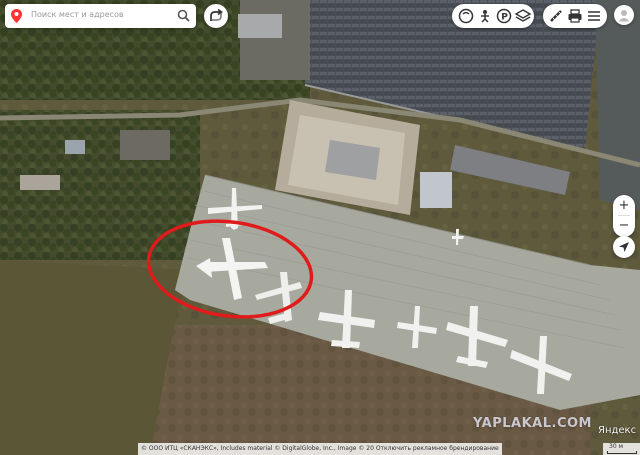  Describe the element at coordinates (466, 16) in the screenshot. I see `traffic-icon` at that location.